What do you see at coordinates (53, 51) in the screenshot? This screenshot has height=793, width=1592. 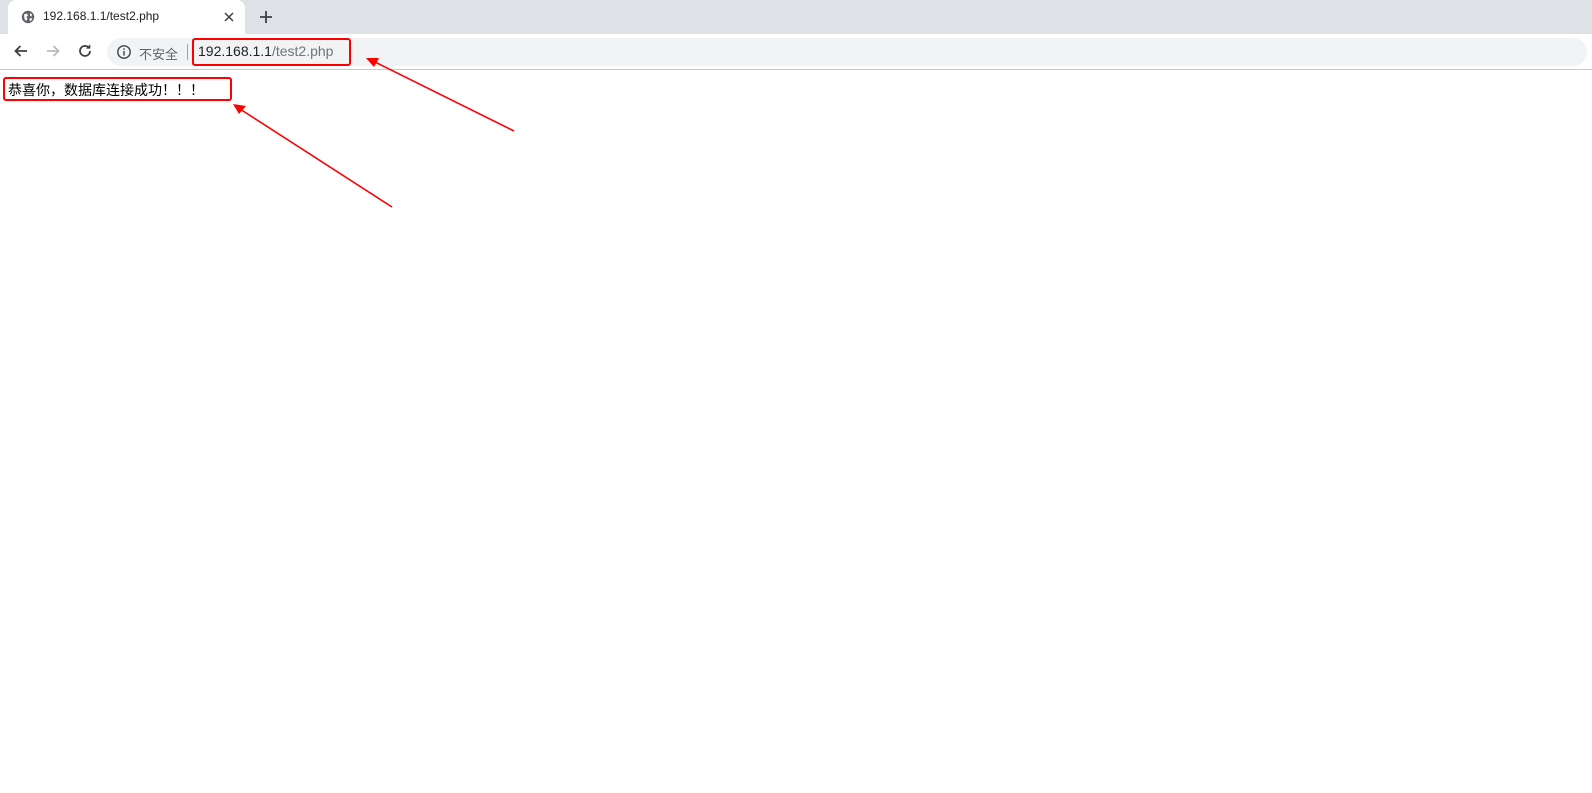 I see `arrow-right-icon` at bounding box center [53, 51].